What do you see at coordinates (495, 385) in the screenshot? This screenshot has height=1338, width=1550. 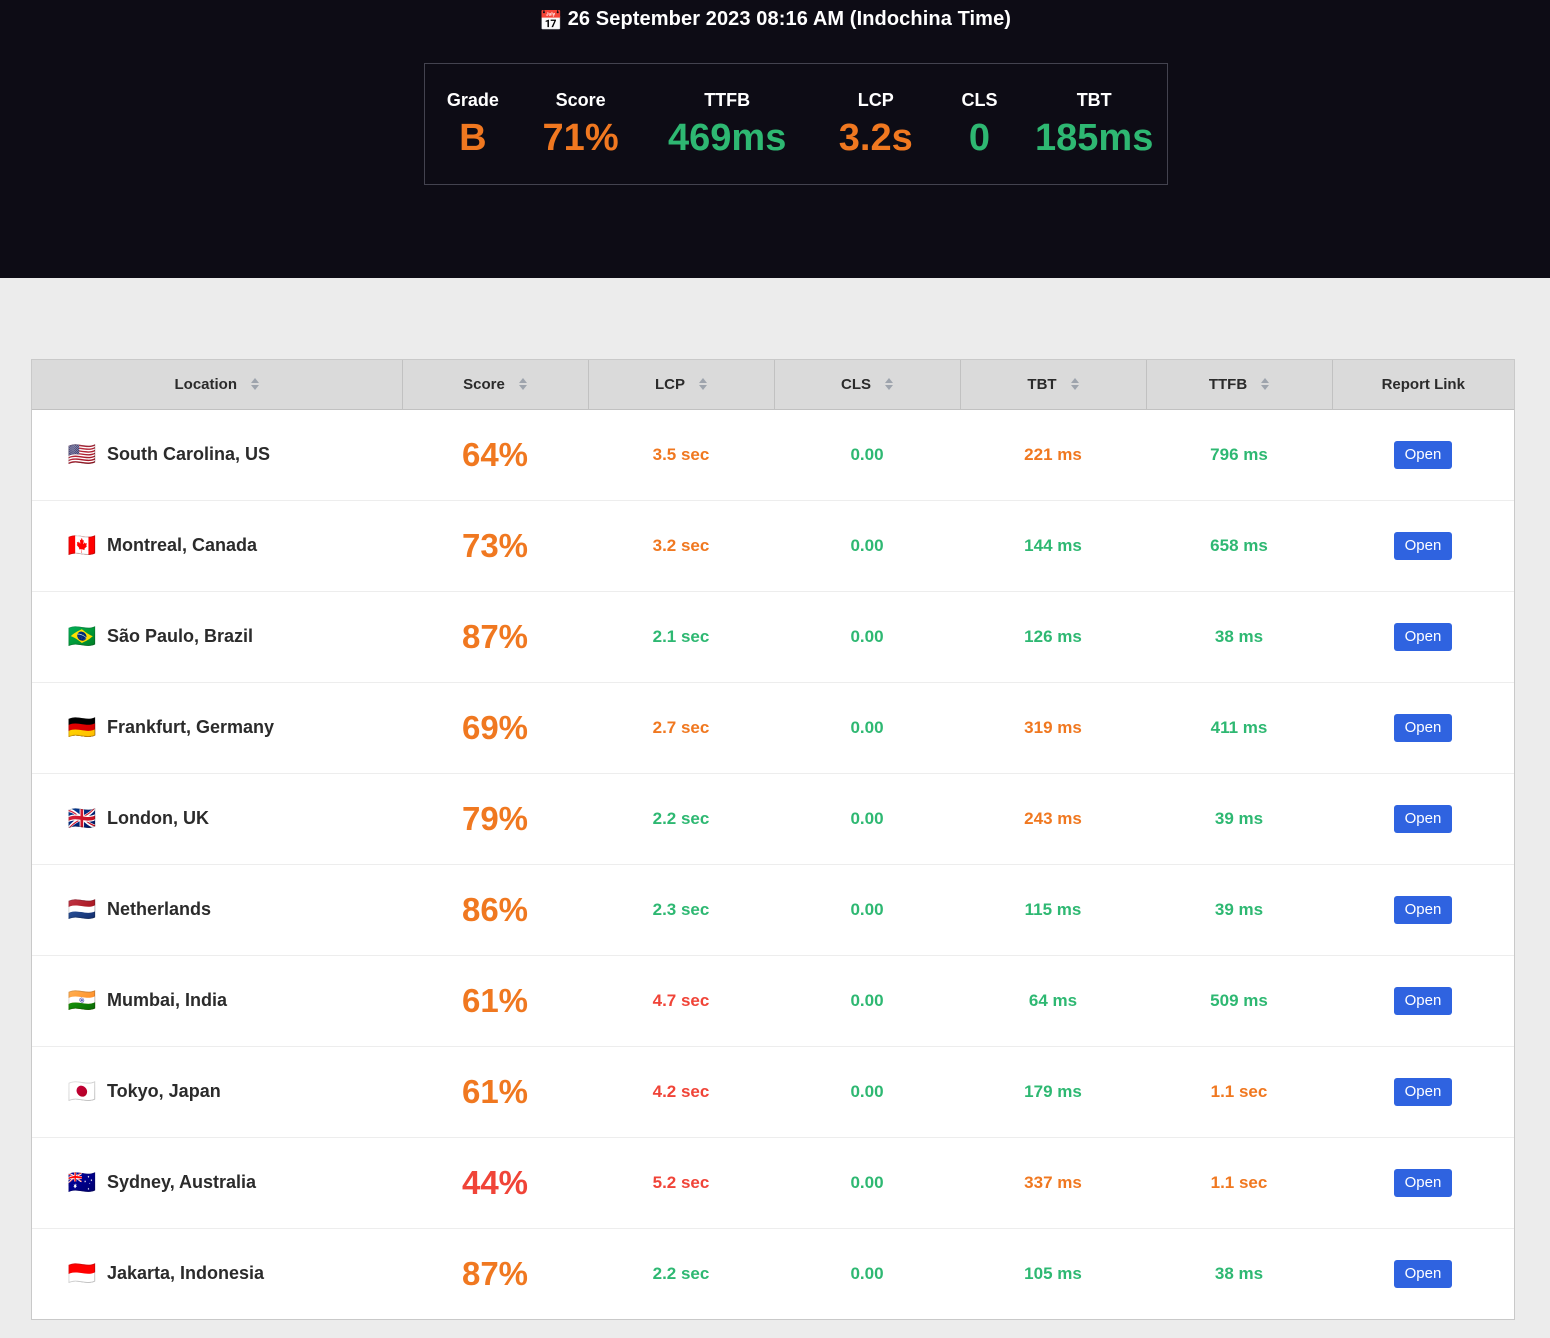 I see `column-header-score: Score` at bounding box center [495, 385].